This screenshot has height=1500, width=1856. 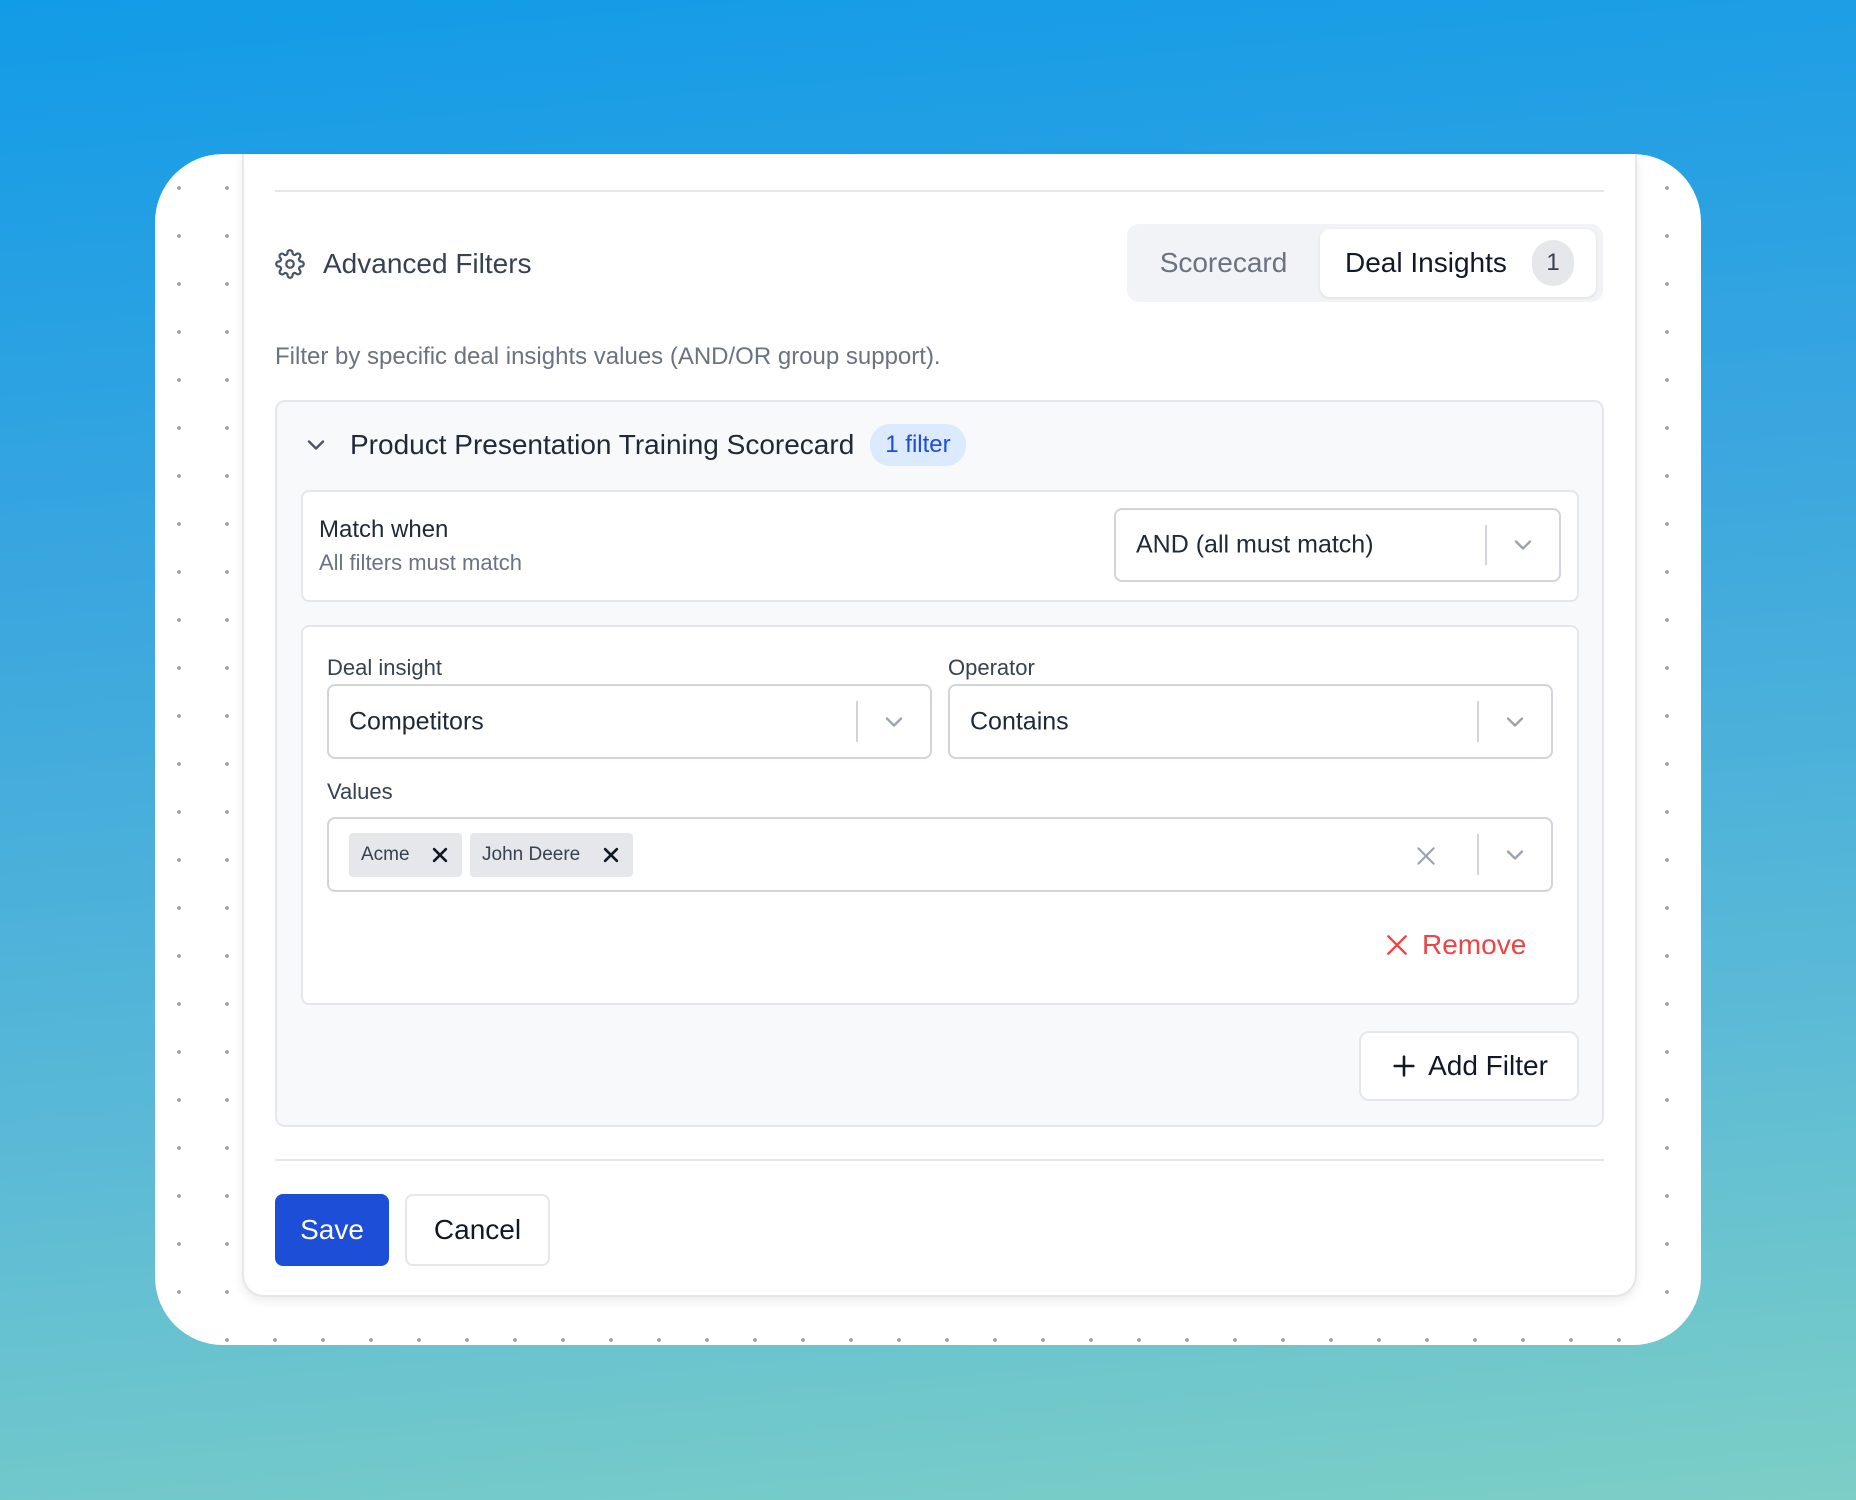 What do you see at coordinates (427, 263) in the screenshot?
I see `panel-title: Advanced Filters` at bounding box center [427, 263].